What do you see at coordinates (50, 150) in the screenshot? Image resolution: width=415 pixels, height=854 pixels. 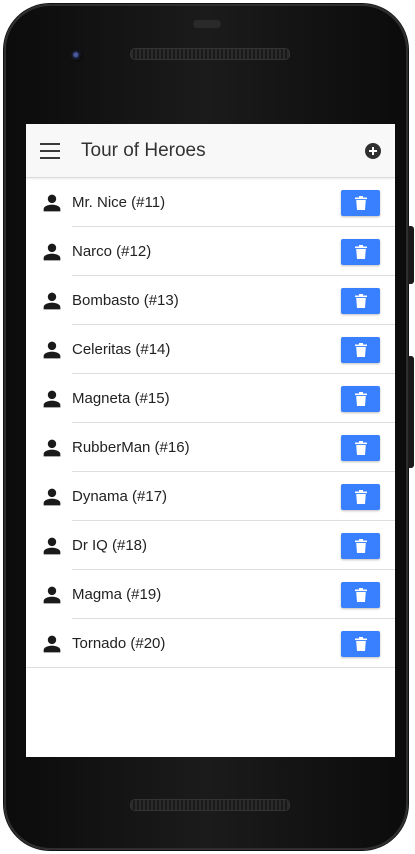 I see `menu-icon` at bounding box center [50, 150].